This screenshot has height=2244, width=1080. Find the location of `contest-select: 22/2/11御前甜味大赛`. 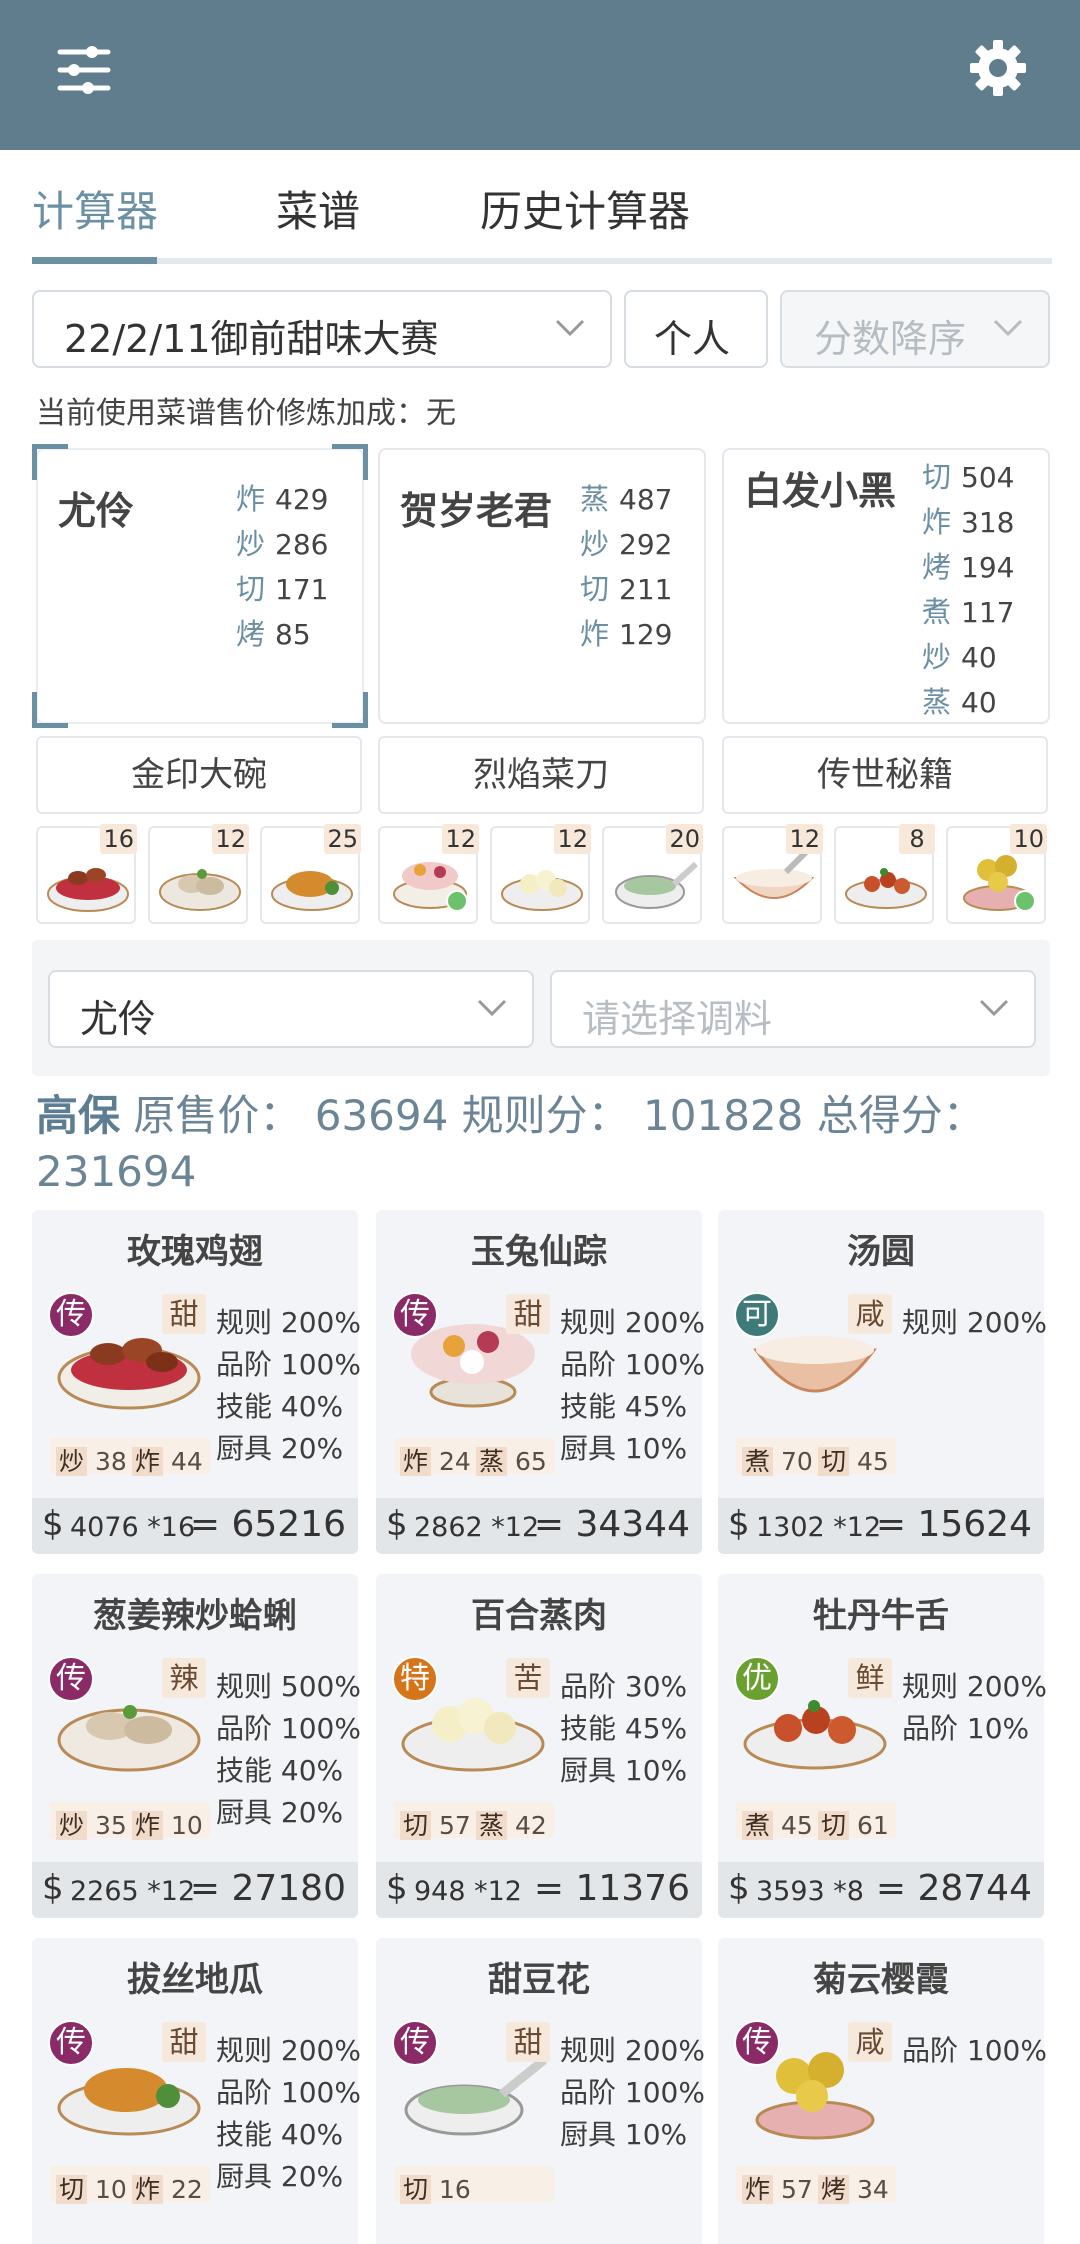

contest-select: 22/2/11御前甜味大赛 is located at coordinates (322, 329).